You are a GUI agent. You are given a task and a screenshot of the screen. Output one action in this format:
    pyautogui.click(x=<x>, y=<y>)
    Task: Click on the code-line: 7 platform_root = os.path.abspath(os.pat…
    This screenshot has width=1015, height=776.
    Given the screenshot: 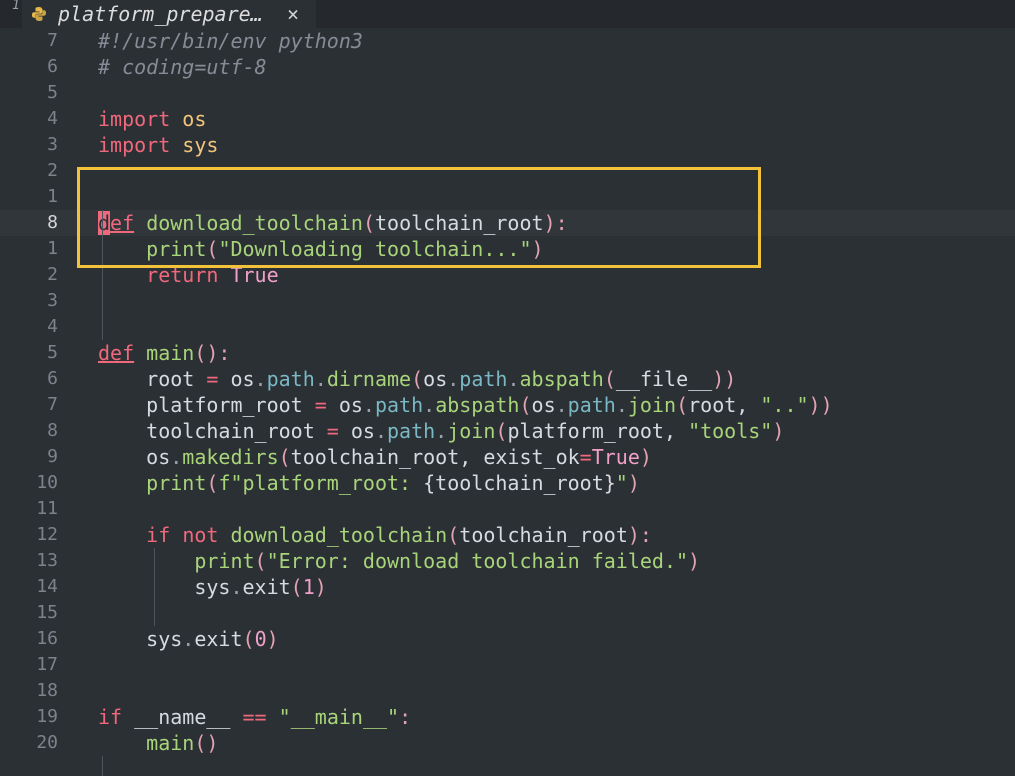 What is the action you would take?
    pyautogui.click(x=507, y=405)
    